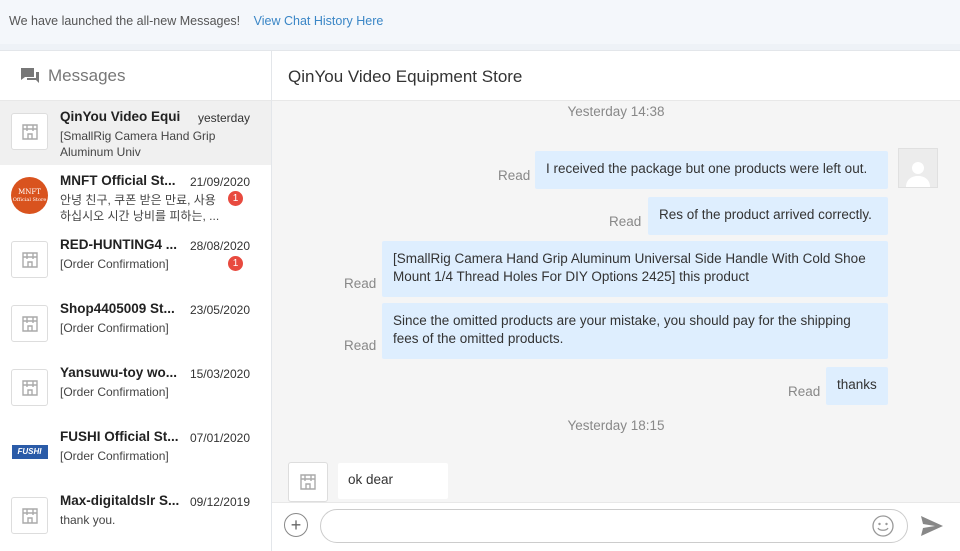 The height and width of the screenshot is (551, 960). I want to click on mnft-logo-text: MNFT, so click(29, 191).